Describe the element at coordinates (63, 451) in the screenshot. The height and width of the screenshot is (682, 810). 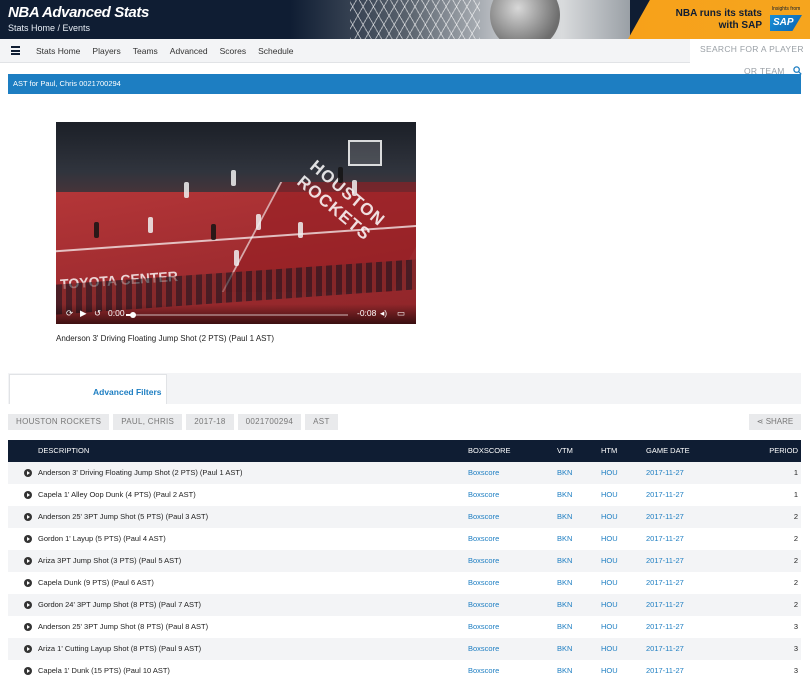
I see `header-description: DESCRIPTION` at that location.